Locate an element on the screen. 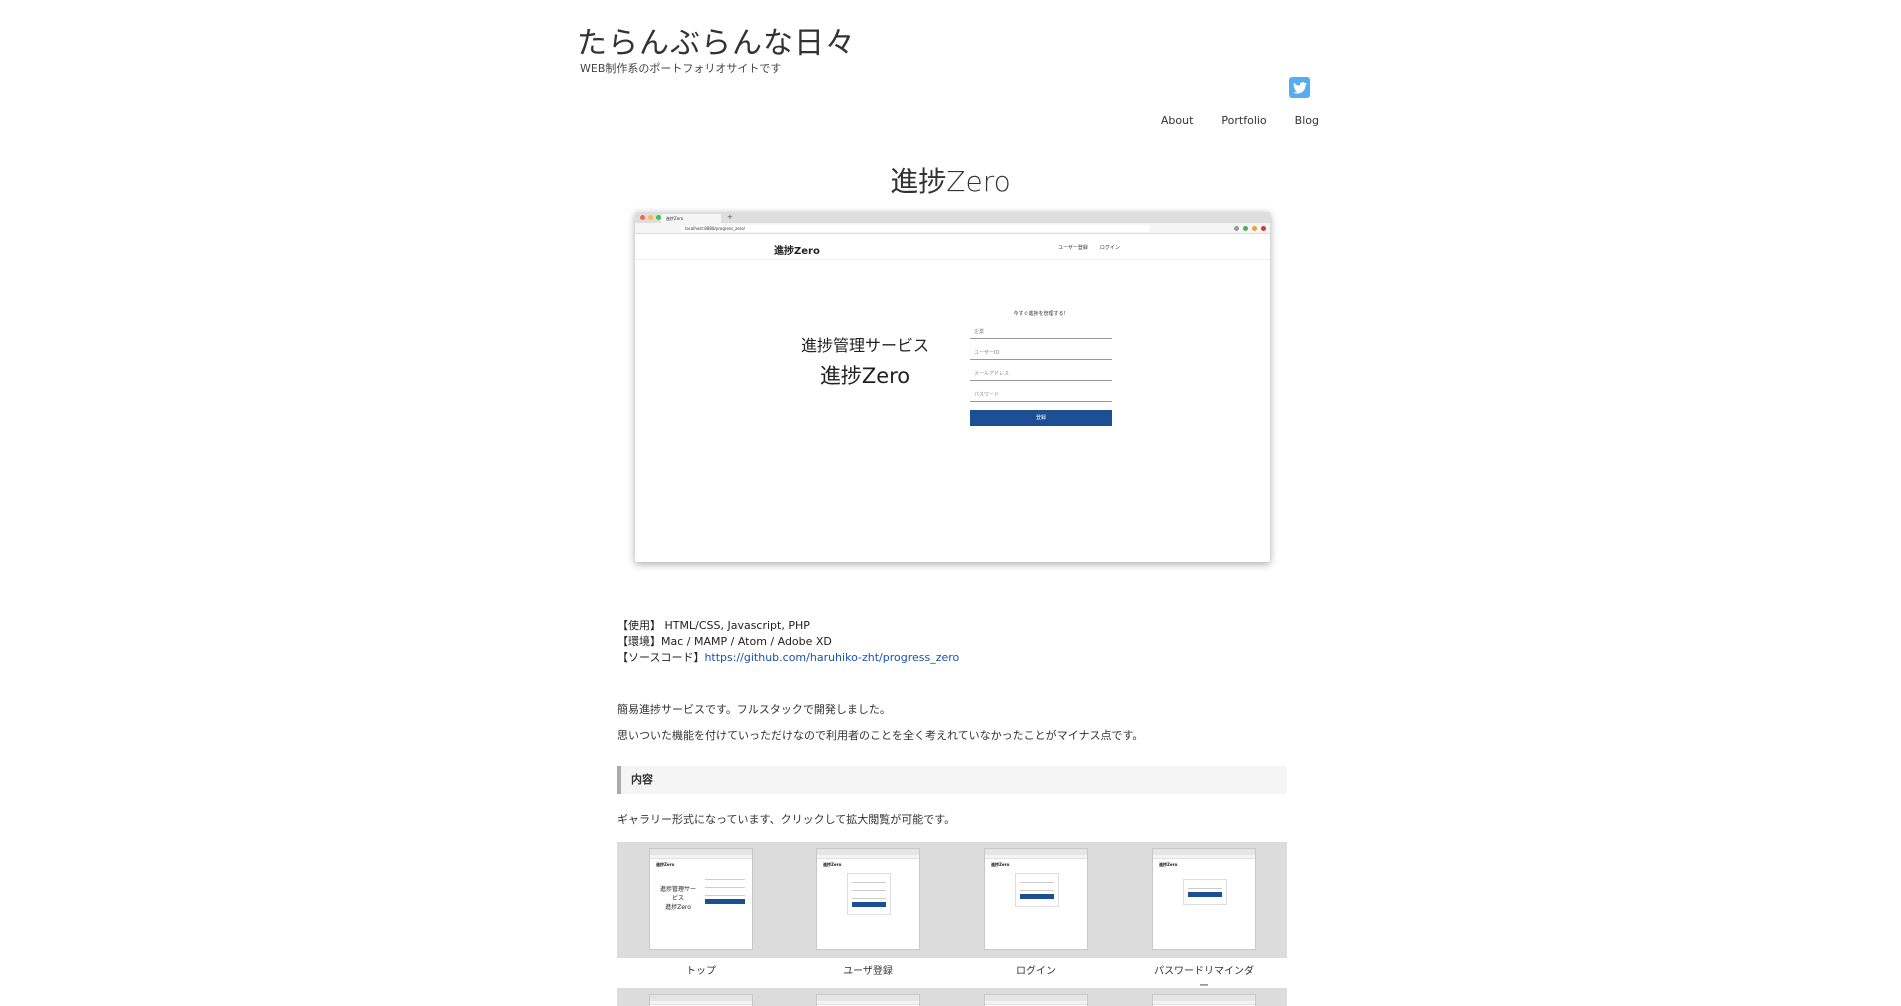  browser-url-bar: localhost:8888/progress_zero/ is located at coordinates (952, 228).